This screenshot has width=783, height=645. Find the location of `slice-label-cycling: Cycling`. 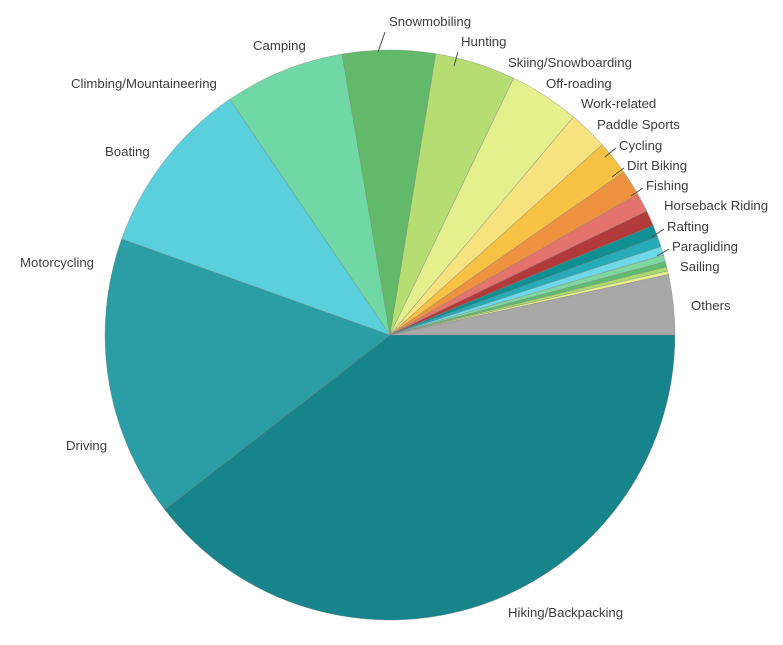

slice-label-cycling: Cycling is located at coordinates (640, 145).